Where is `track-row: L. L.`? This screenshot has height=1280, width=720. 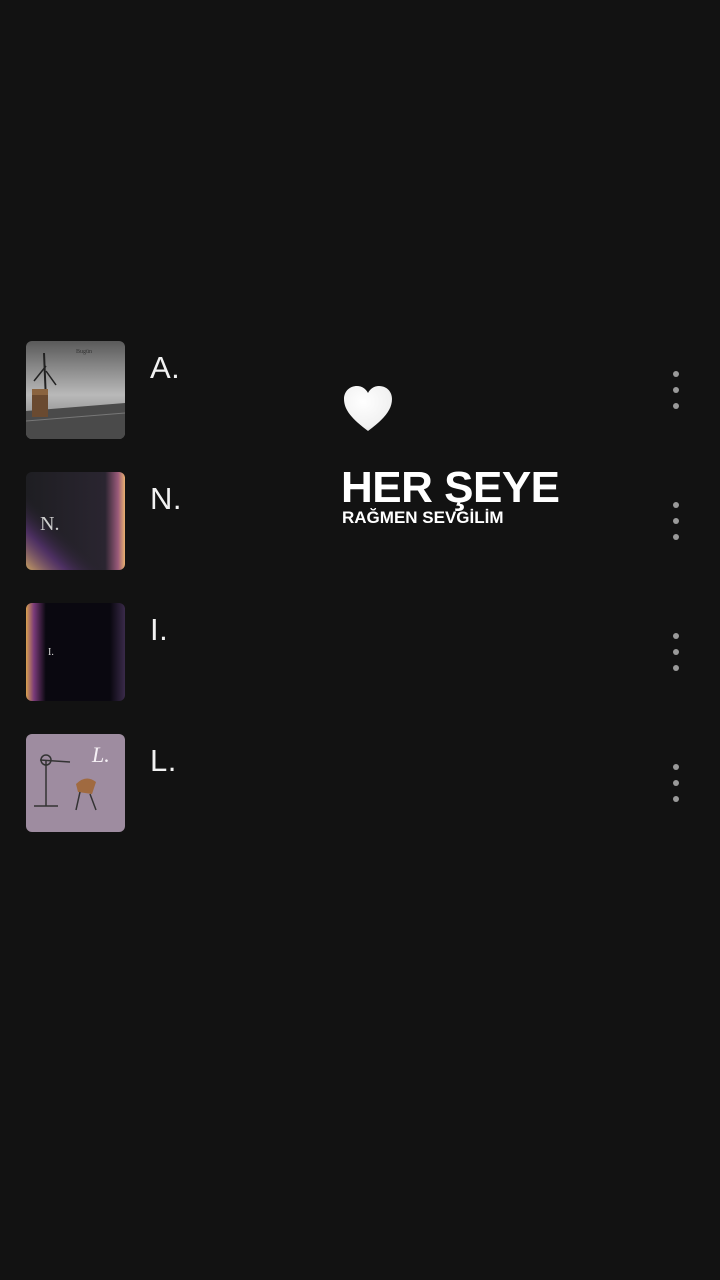 track-row: L. L. is located at coordinates (360, 798).